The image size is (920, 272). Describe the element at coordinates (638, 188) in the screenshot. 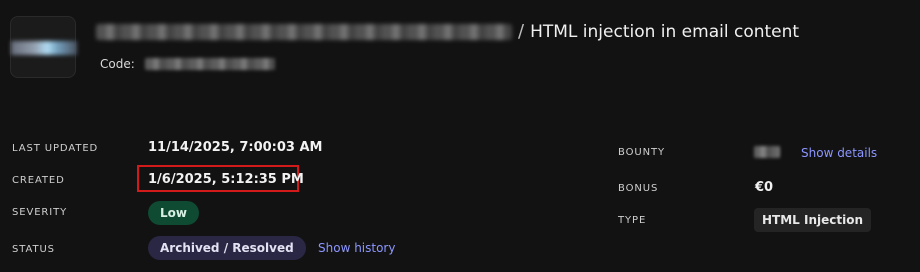

I see `bonus-label: BONUS` at that location.